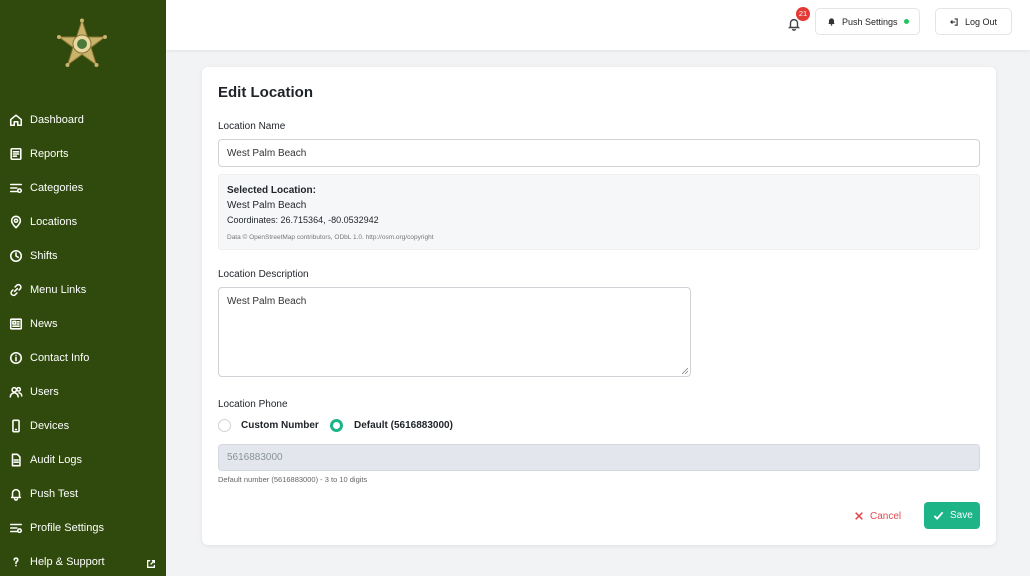 This screenshot has width=1030, height=576. I want to click on default-number-label: Default (5616883000), so click(403, 425).